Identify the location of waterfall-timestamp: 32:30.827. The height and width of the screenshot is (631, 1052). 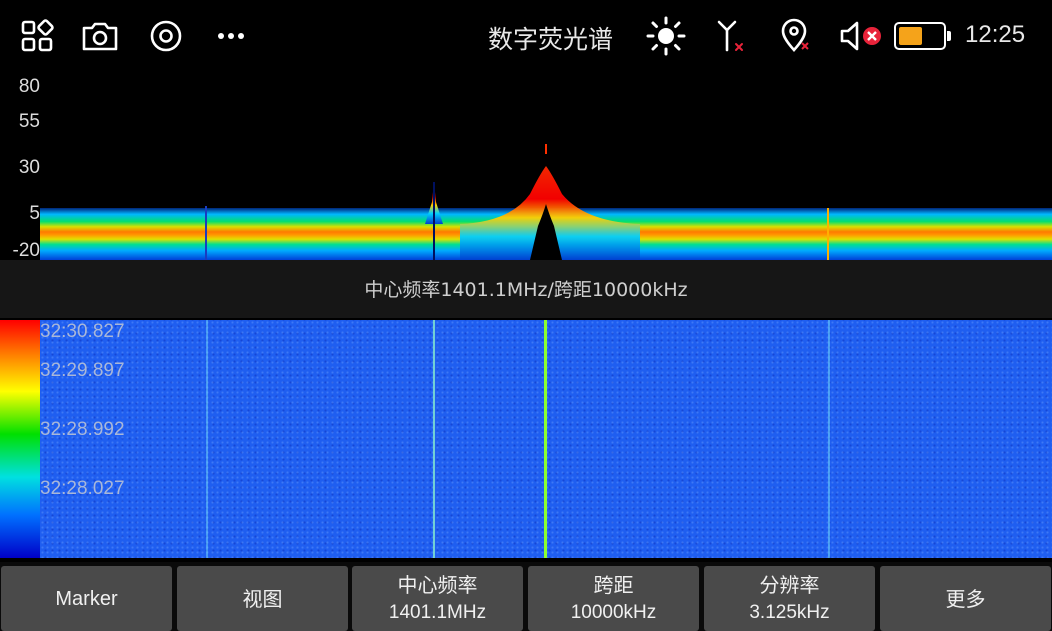
(82, 331).